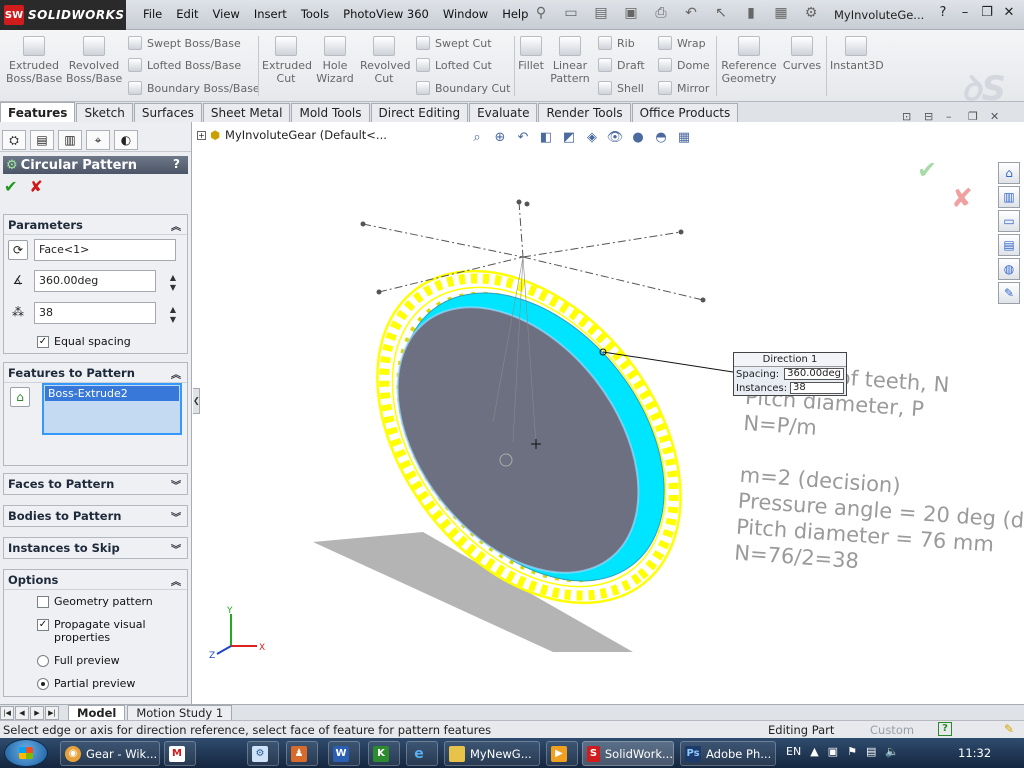 The height and width of the screenshot is (768, 1024). Describe the element at coordinates (570, 60) in the screenshot. I see `linear-pattern-button: Linear Pattern` at that location.